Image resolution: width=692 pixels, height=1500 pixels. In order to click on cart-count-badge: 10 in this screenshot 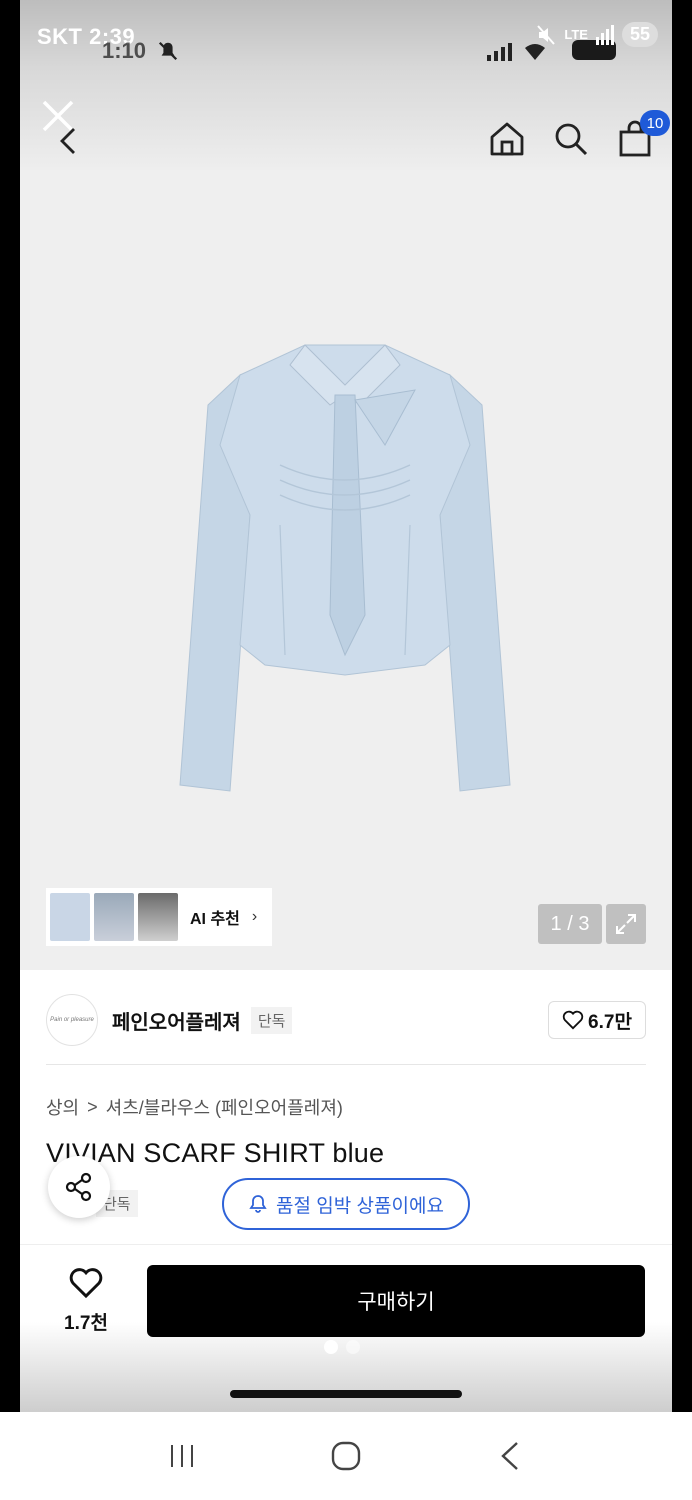, I will do `click(655, 123)`.